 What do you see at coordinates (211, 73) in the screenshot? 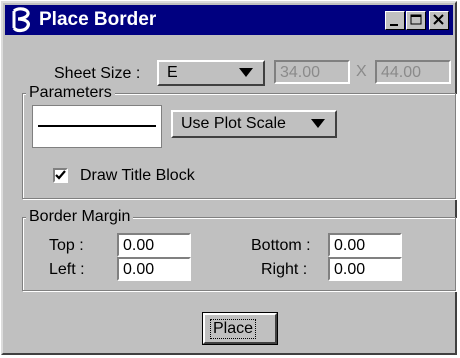
I see `sheet-size-dropdown: E` at bounding box center [211, 73].